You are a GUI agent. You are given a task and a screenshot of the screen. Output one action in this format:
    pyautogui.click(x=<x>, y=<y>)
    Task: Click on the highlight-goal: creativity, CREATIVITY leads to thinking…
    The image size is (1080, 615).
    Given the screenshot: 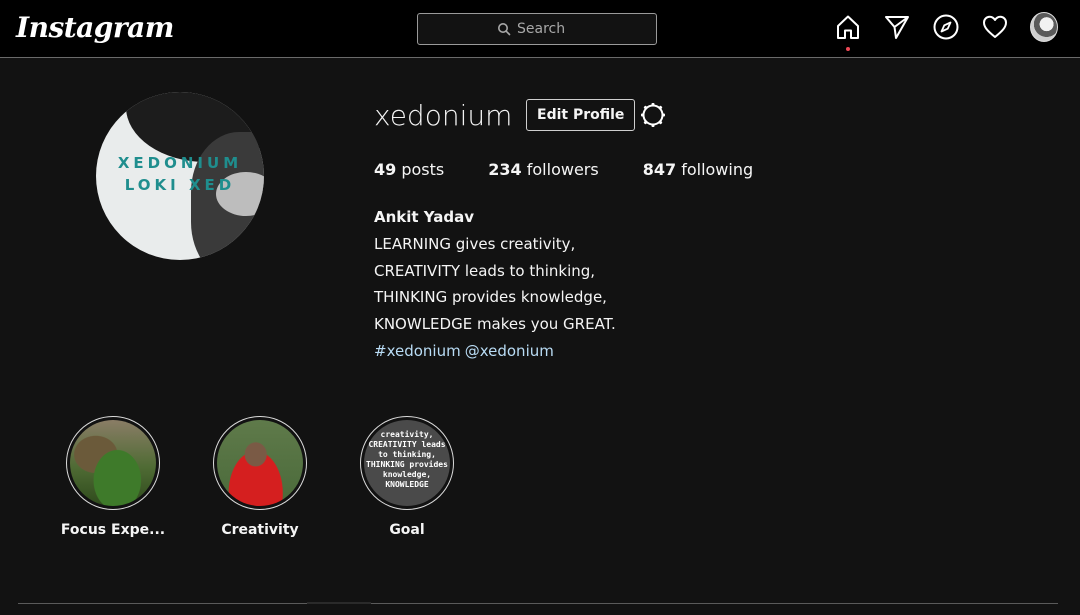 What is the action you would take?
    pyautogui.click(x=407, y=477)
    